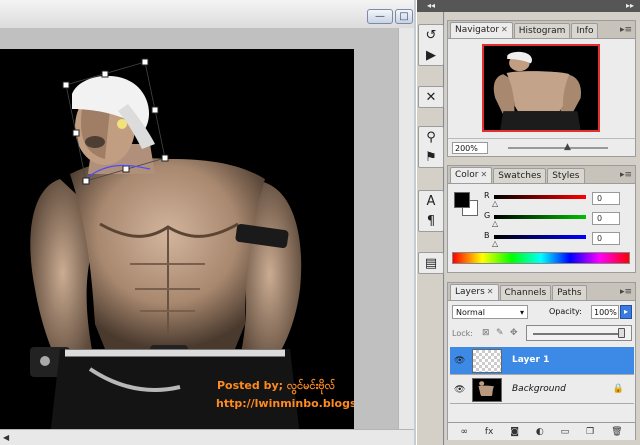  What do you see at coordinates (500, 333) in the screenshot?
I see `lock-pixels-icon: ✎` at bounding box center [500, 333].